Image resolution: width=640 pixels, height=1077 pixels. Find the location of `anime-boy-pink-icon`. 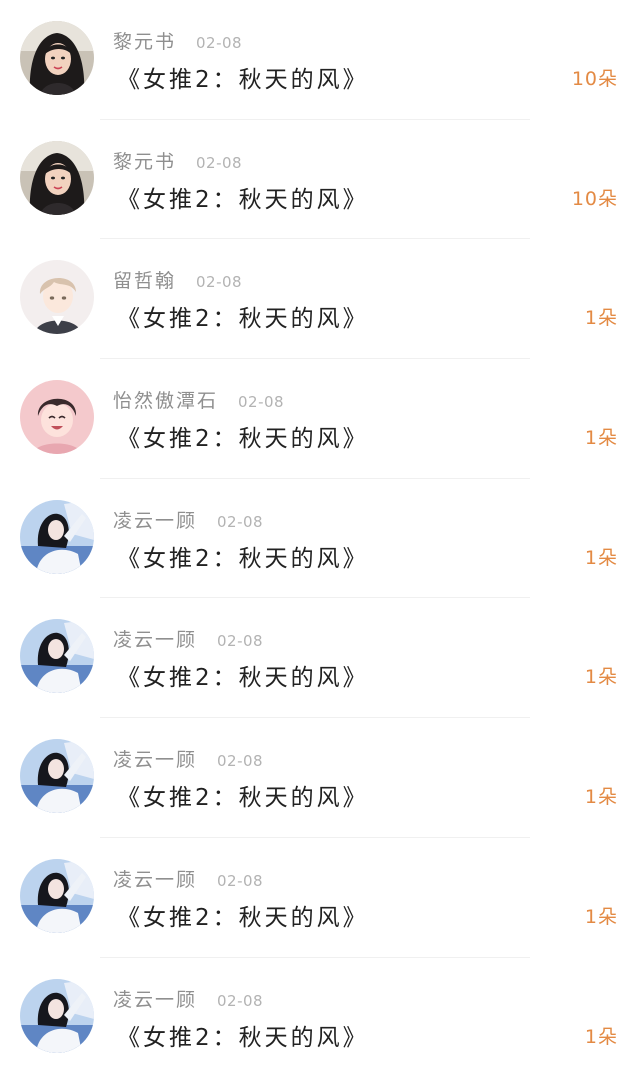

anime-boy-pink-icon is located at coordinates (57, 417).